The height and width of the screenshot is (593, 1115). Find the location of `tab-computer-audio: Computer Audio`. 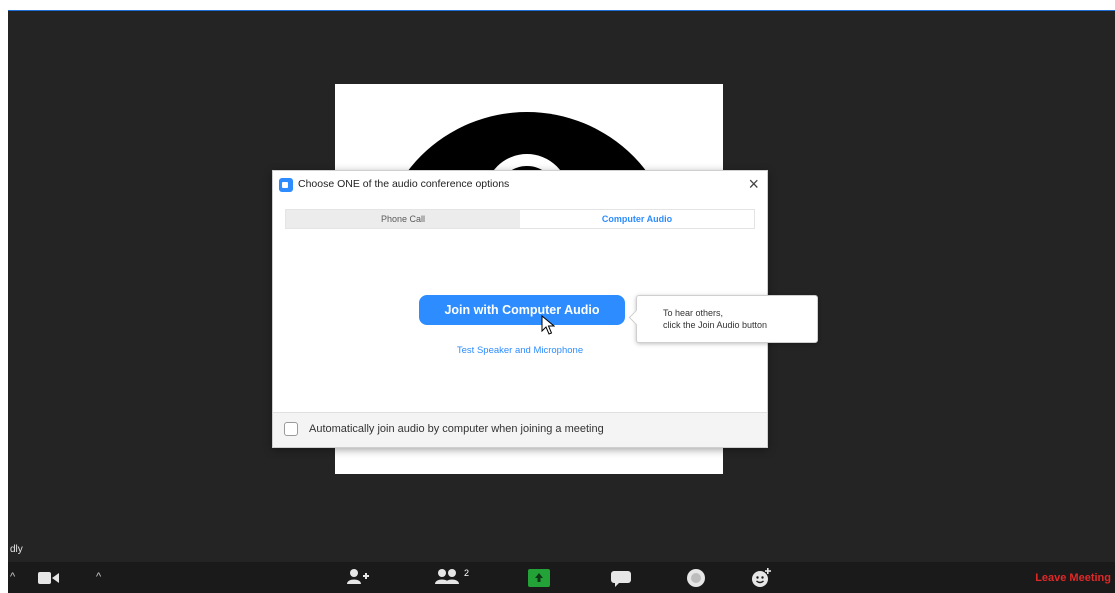

tab-computer-audio: Computer Audio is located at coordinates (637, 219).